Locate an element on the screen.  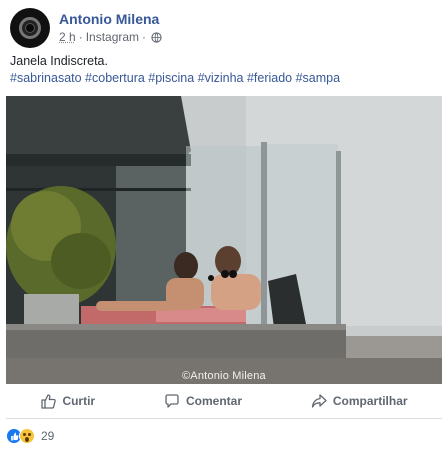
like-button: Curtir is located at coordinates (67, 401).